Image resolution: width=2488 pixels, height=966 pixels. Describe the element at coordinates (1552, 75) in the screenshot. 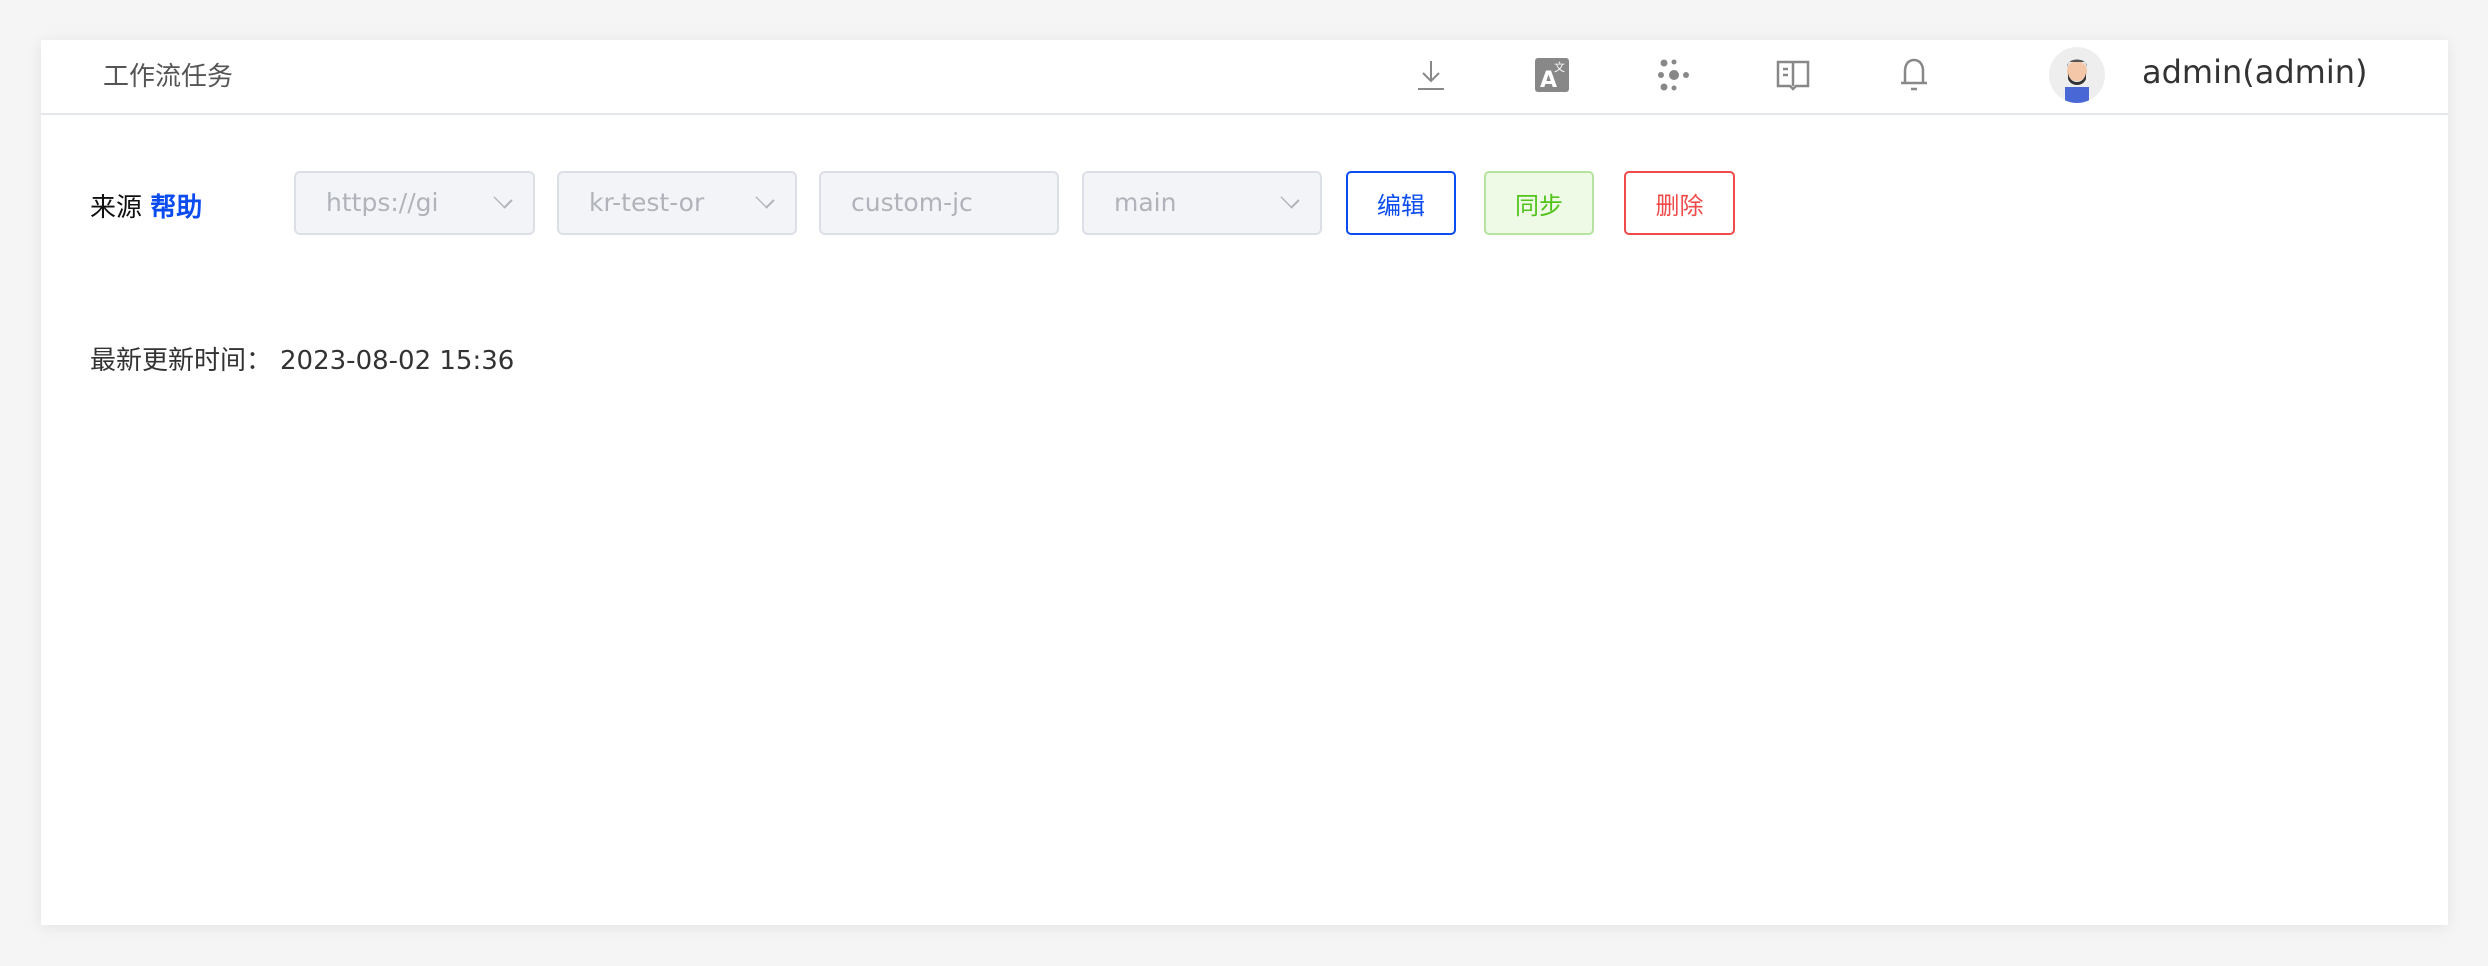

I see `translate-icon: A文` at that location.